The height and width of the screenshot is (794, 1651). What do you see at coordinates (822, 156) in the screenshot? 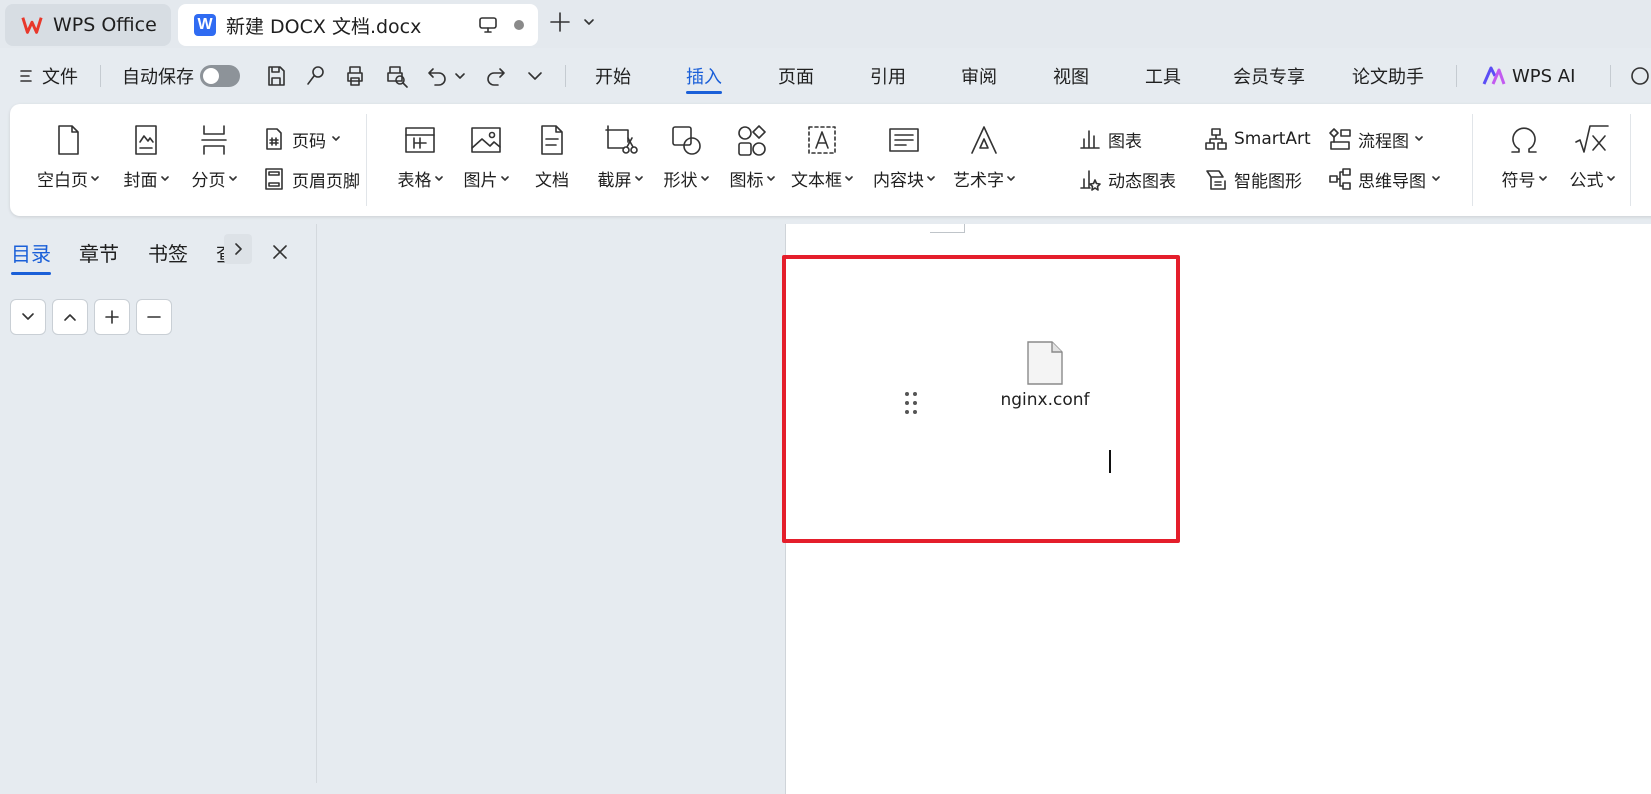
I see `textbox-button: 文本框` at bounding box center [822, 156].